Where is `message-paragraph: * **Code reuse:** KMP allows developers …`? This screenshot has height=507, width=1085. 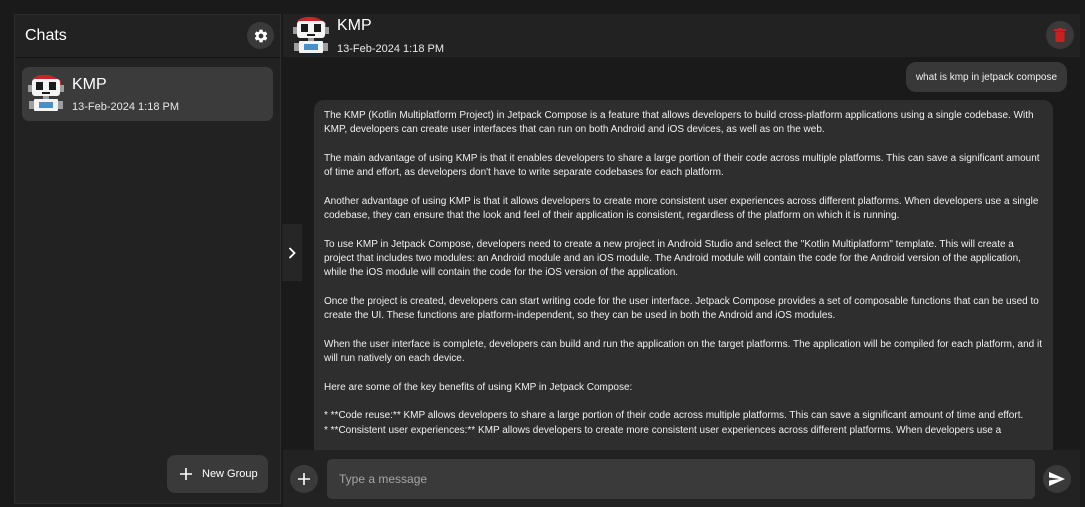
message-paragraph: * **Code reuse:** KMP allows developers … is located at coordinates (674, 416).